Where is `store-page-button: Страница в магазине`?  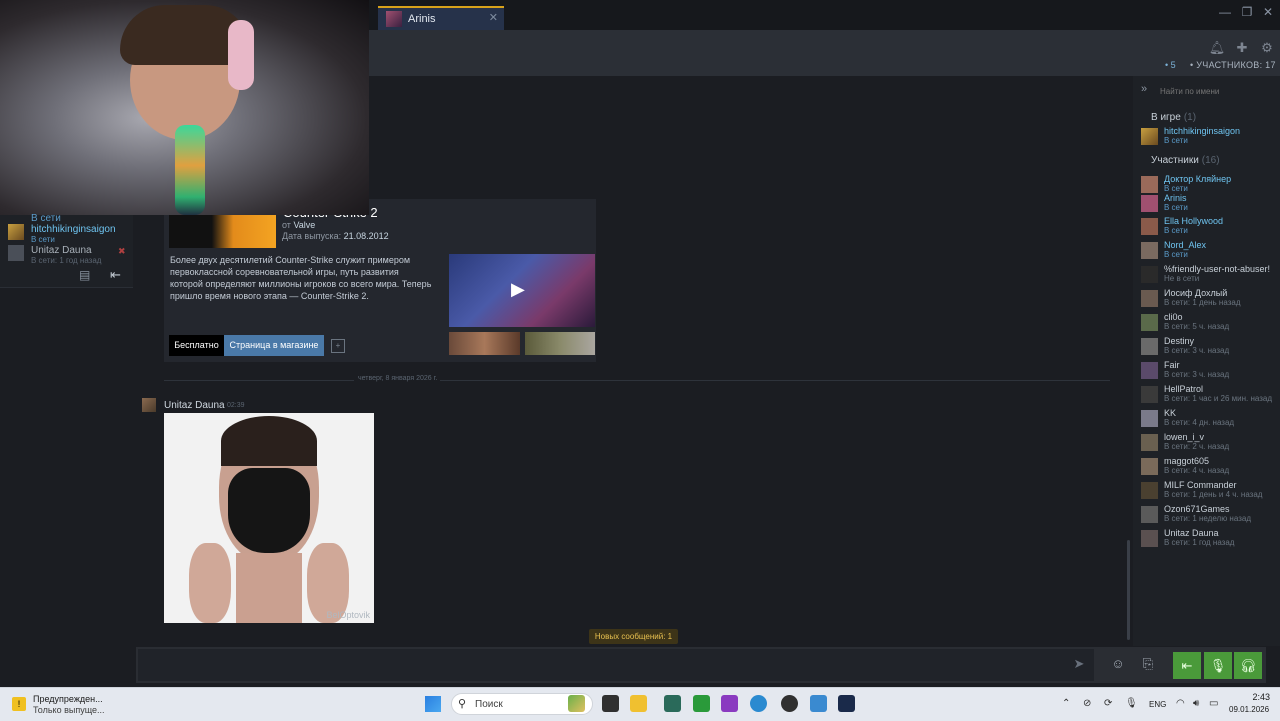
store-page-button: Страница в магазине is located at coordinates (274, 345).